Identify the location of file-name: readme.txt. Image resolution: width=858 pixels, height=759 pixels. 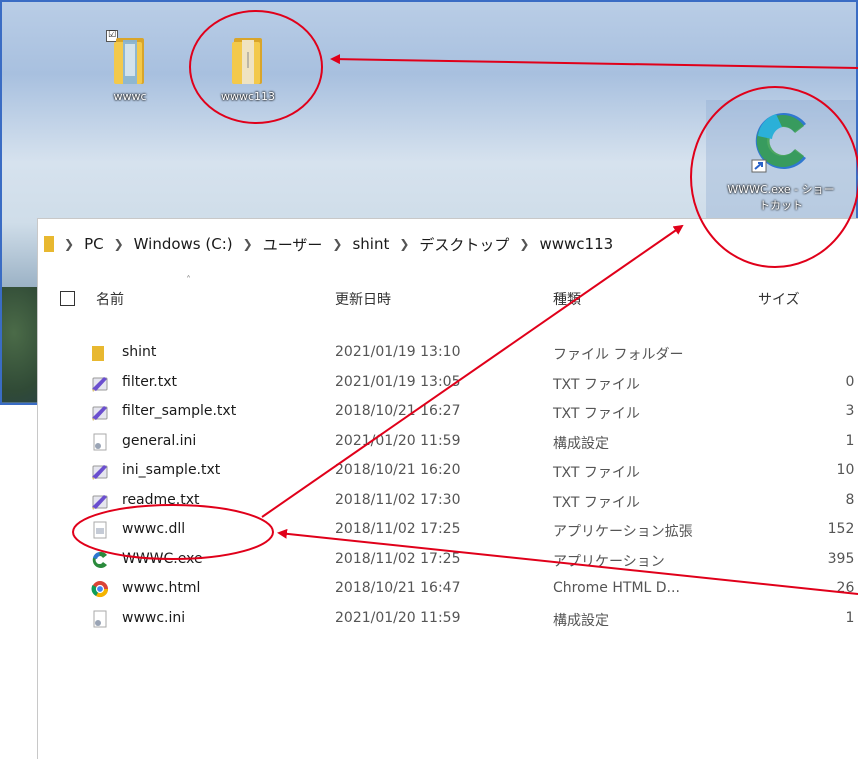
(161, 499).